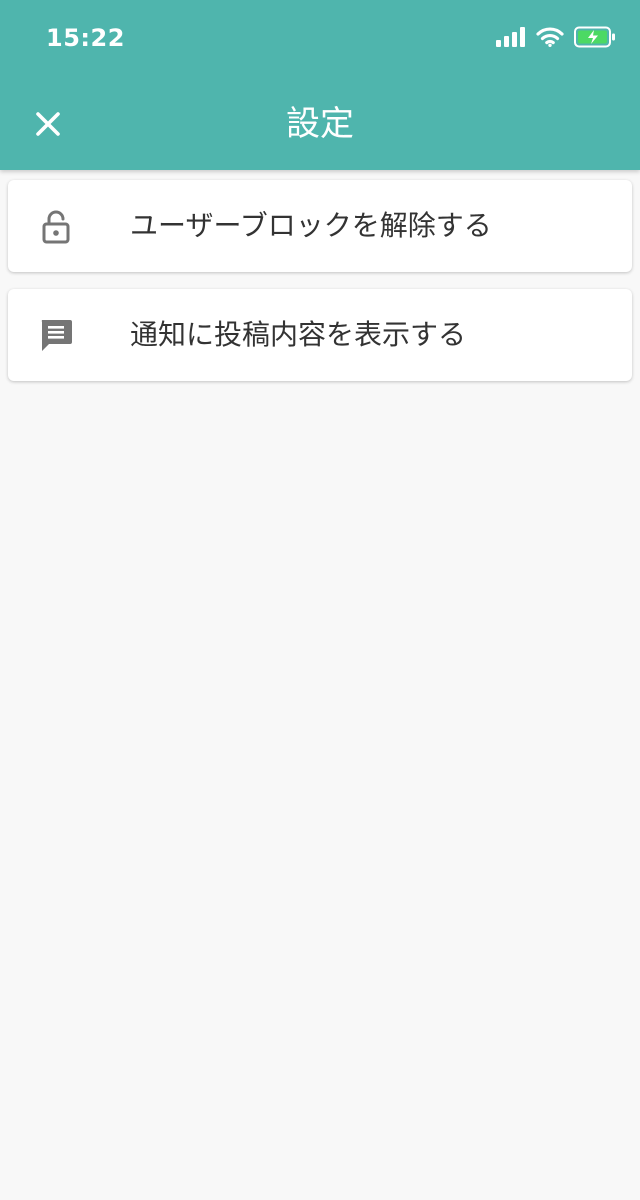 The width and height of the screenshot is (640, 1200). What do you see at coordinates (510, 37) in the screenshot?
I see `signal-icon` at bounding box center [510, 37].